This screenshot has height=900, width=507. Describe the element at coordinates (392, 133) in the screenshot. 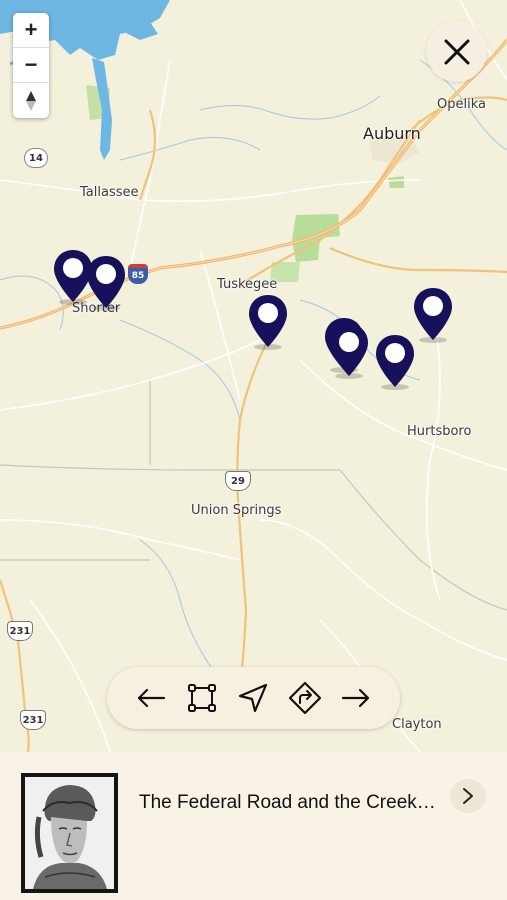

I see `place-label-auburn: Auburn` at that location.